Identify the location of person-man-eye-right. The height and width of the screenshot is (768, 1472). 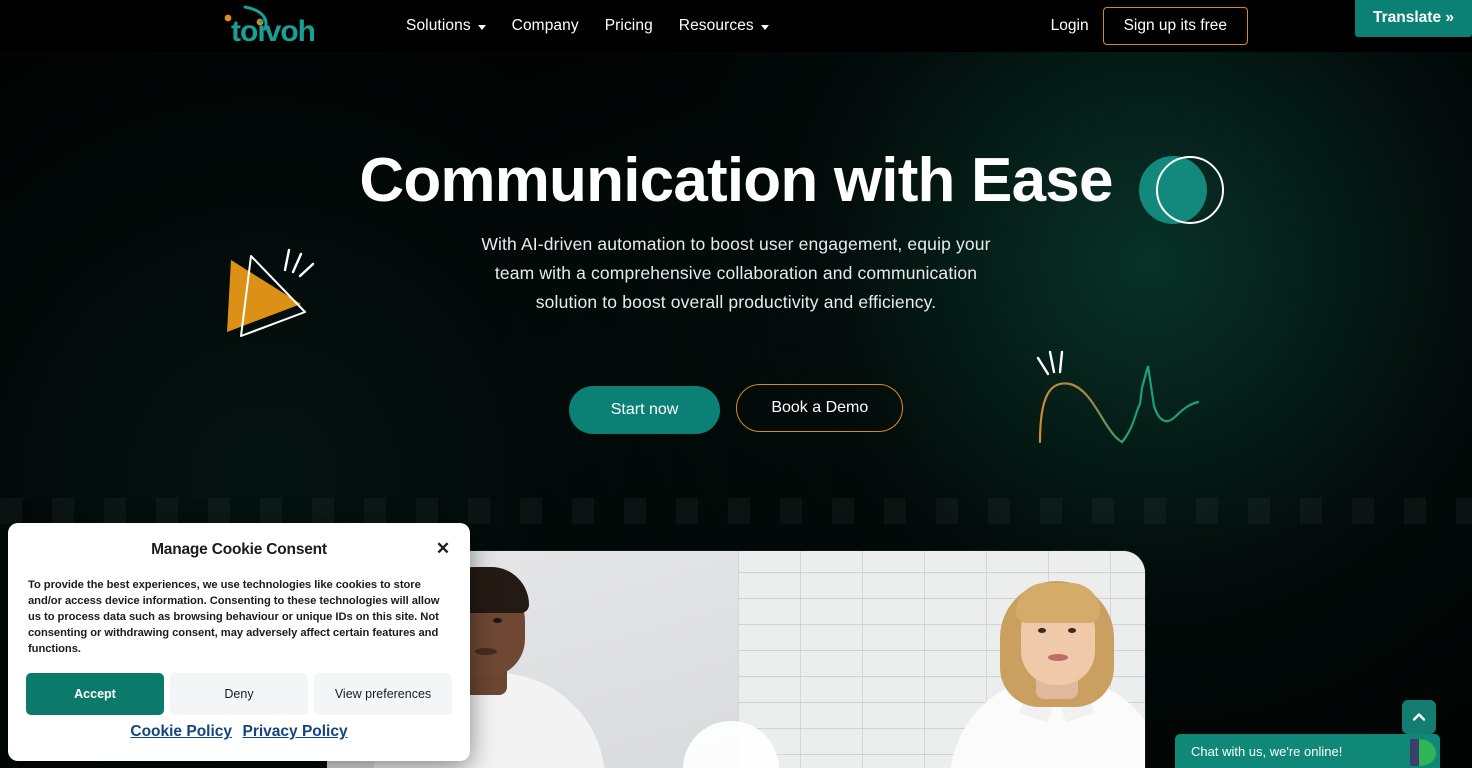
(497, 620).